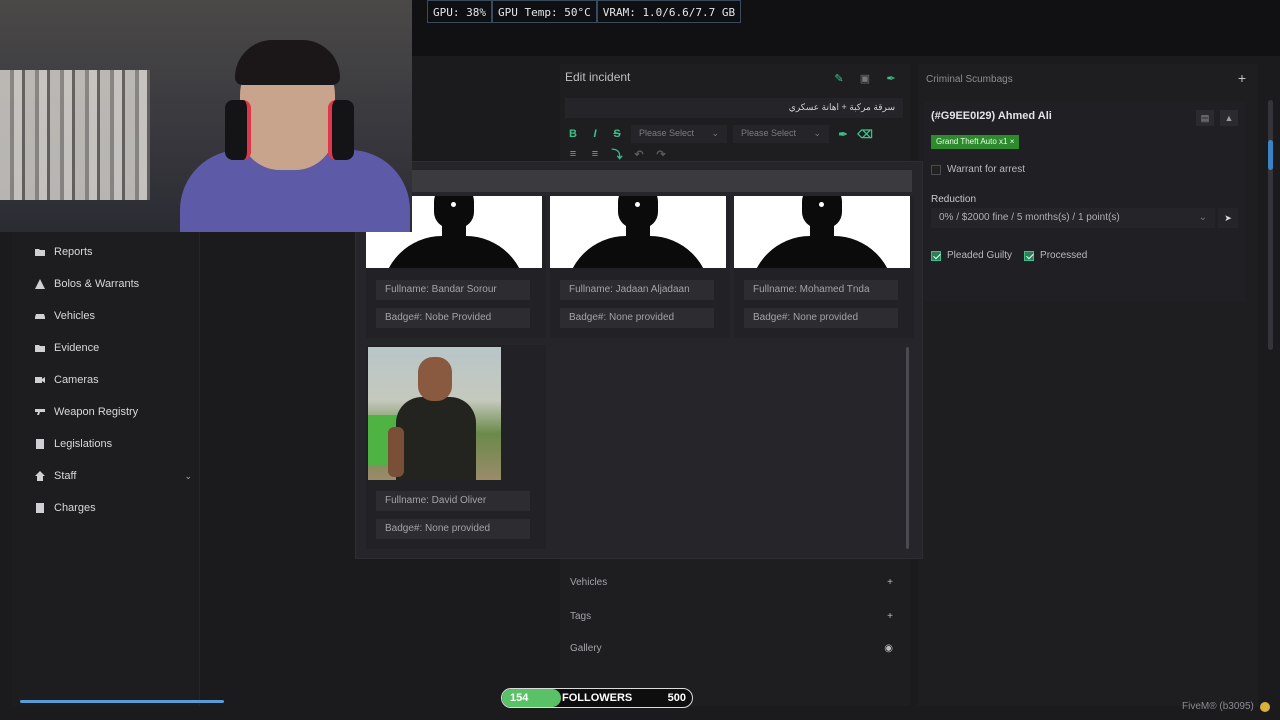 The image size is (1280, 720). I want to click on reduction-label: Reduction, so click(954, 199).